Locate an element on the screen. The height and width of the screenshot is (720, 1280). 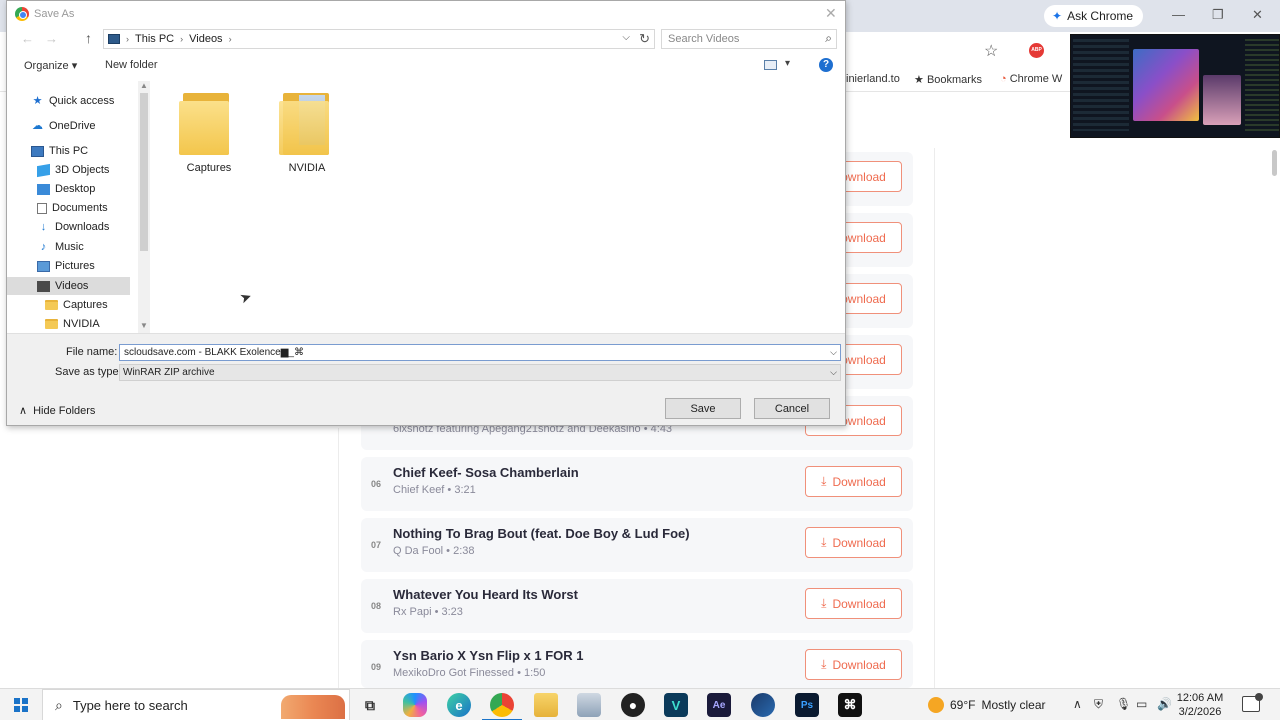
vegas-icon: V is located at coordinates (676, 705).